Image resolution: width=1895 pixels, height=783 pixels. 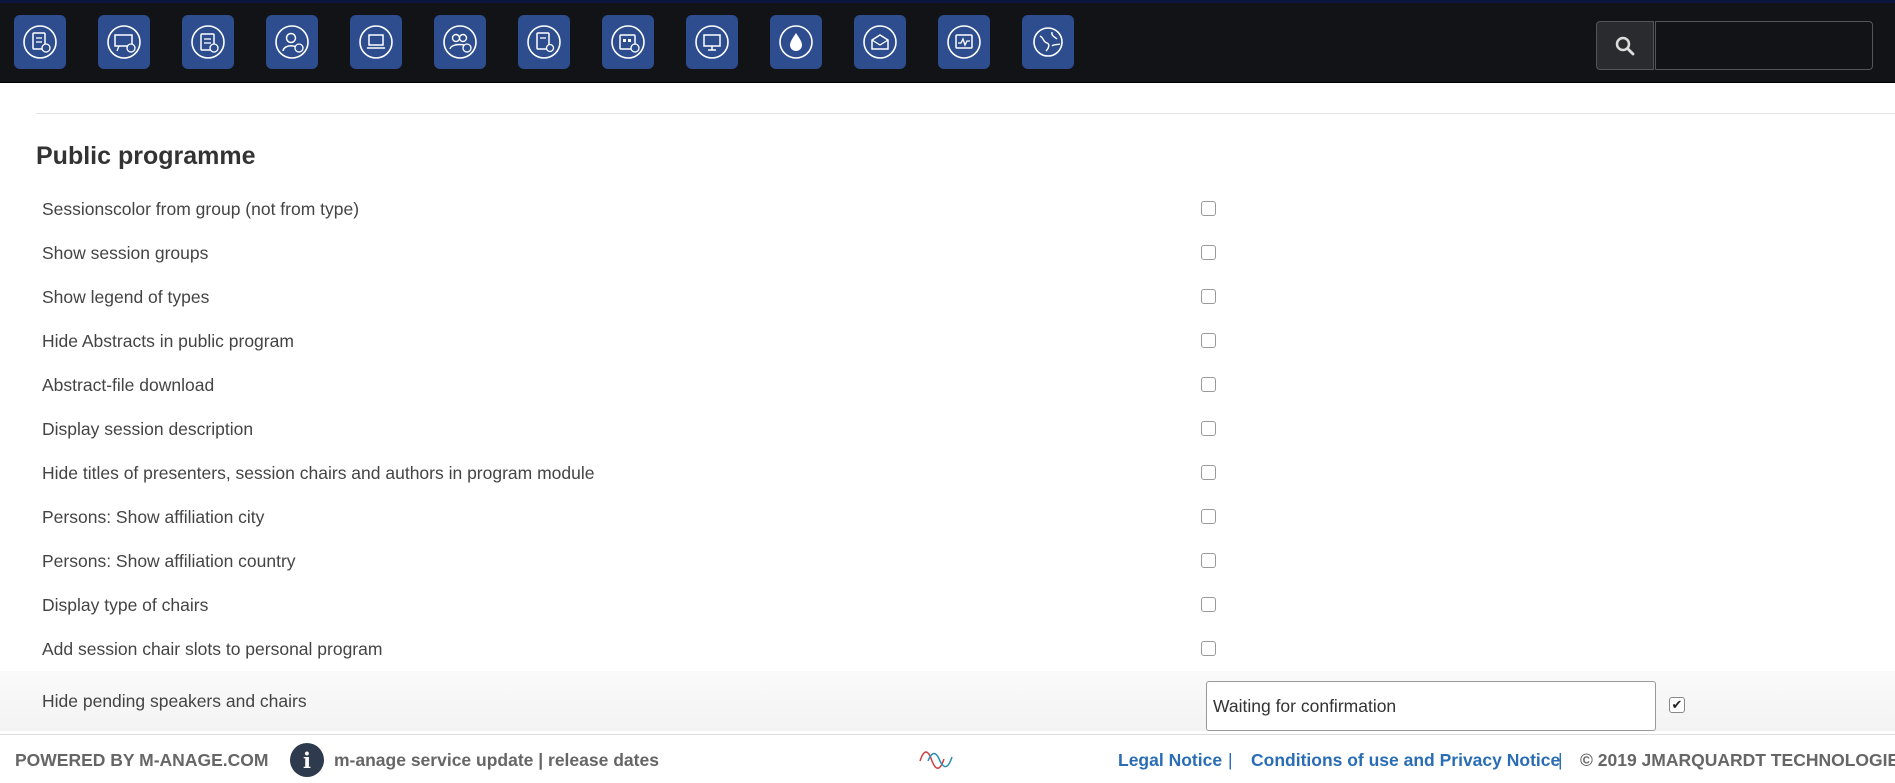 What do you see at coordinates (936, 760) in the screenshot?
I see `wave-logo-icon` at bounding box center [936, 760].